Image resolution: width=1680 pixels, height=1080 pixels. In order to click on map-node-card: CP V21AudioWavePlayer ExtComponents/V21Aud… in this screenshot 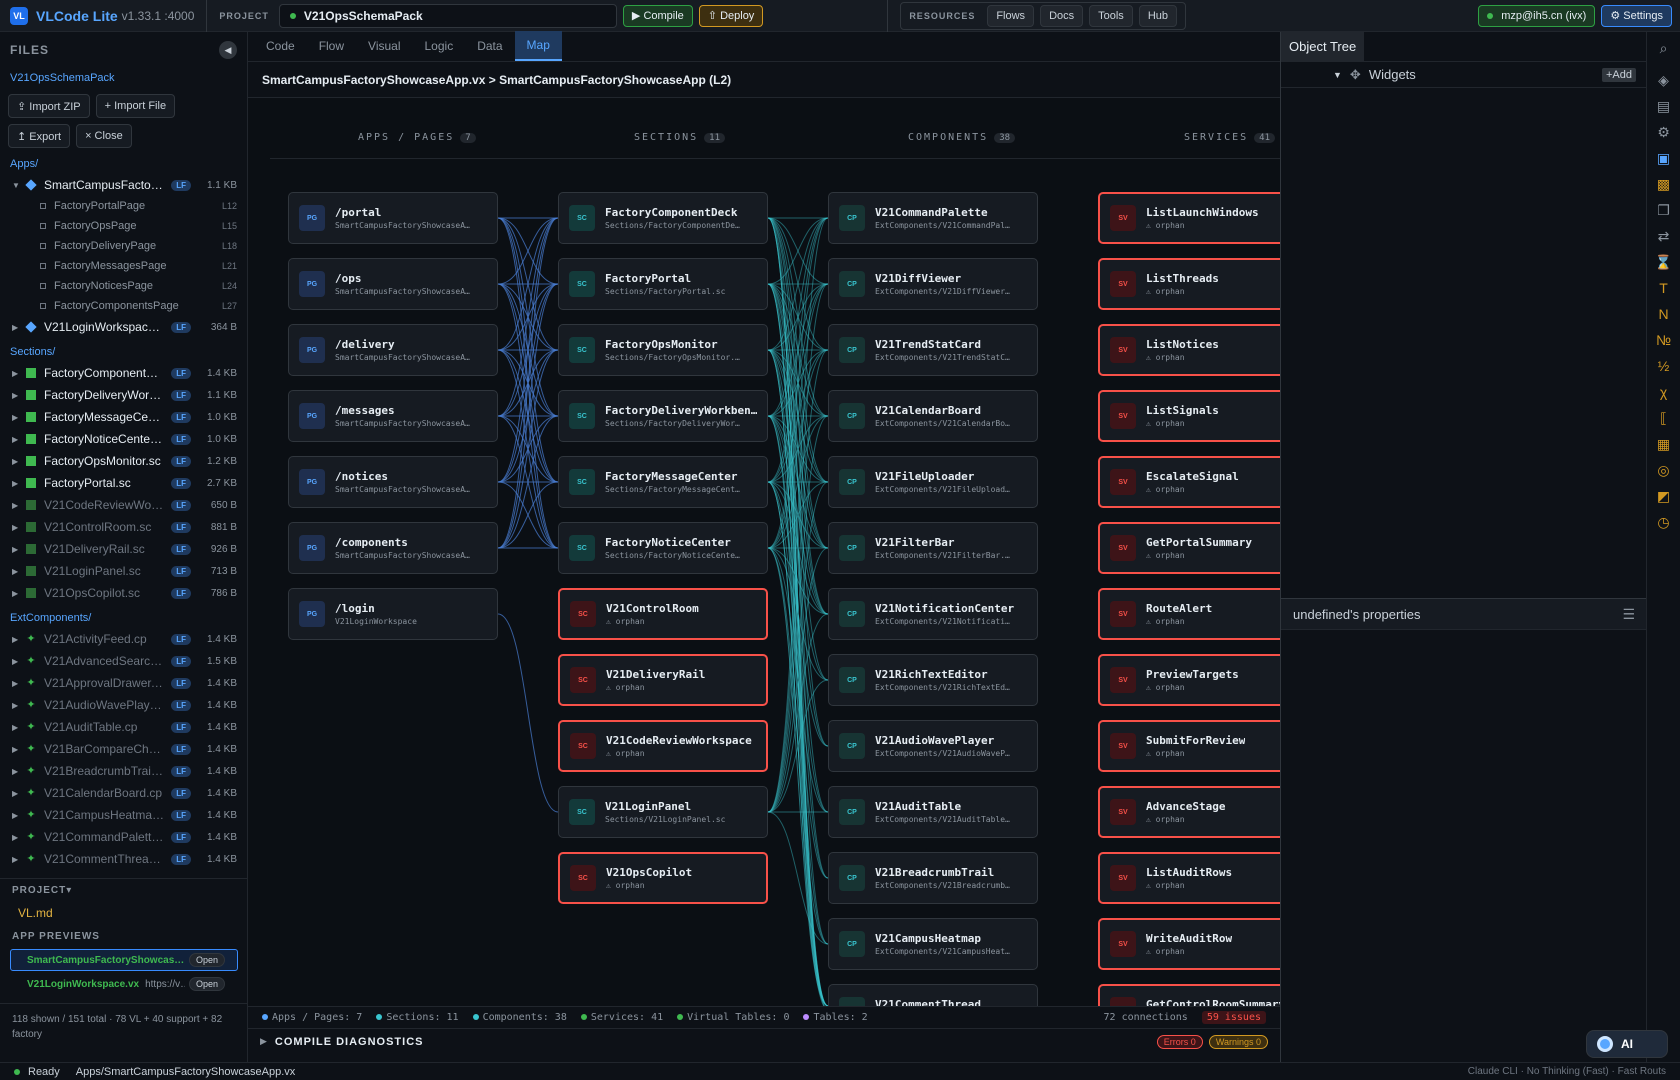, I will do `click(933, 746)`.